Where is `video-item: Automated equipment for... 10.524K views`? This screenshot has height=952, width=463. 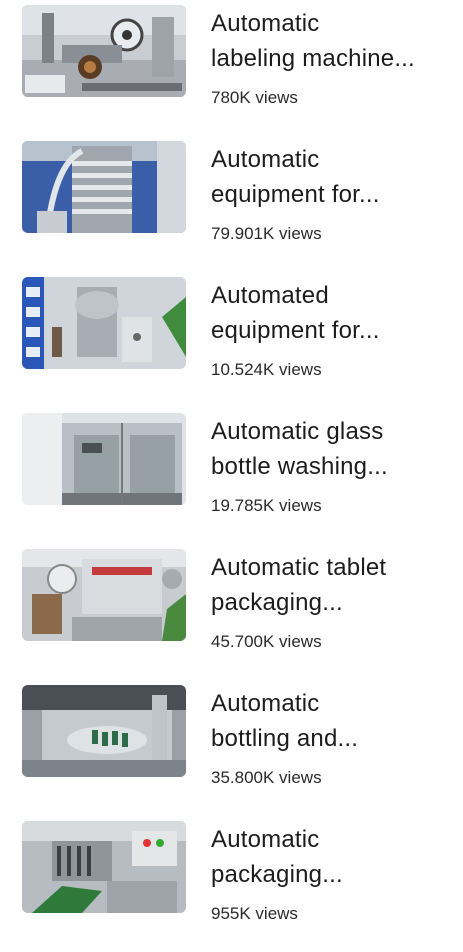
video-item: Automated equipment for... 10.524K views is located at coordinates (231, 340).